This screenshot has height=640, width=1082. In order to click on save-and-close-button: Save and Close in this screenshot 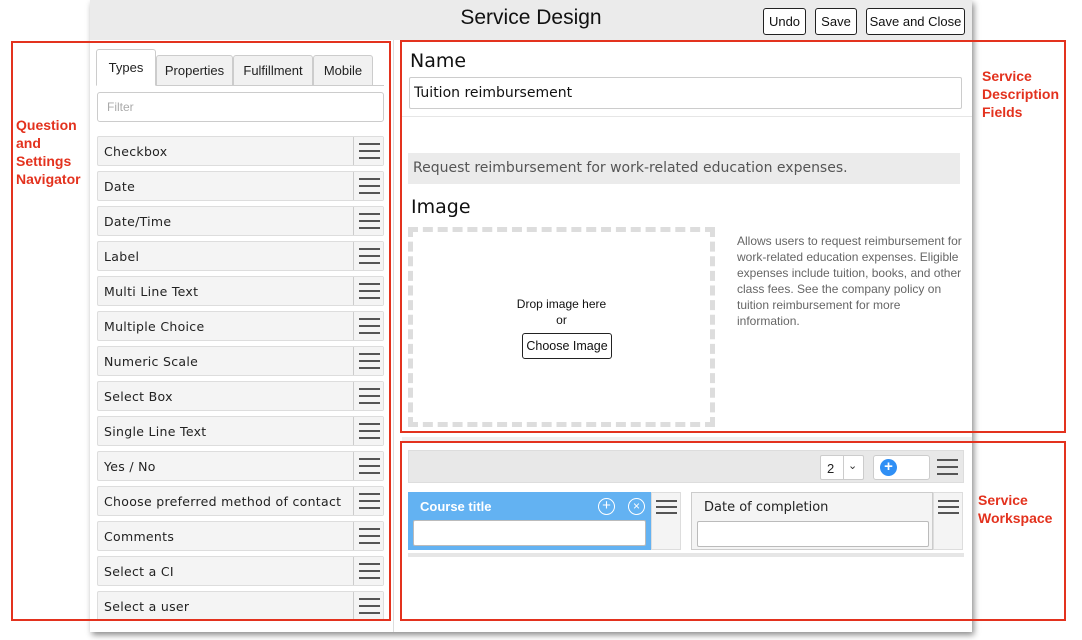, I will do `click(915, 21)`.